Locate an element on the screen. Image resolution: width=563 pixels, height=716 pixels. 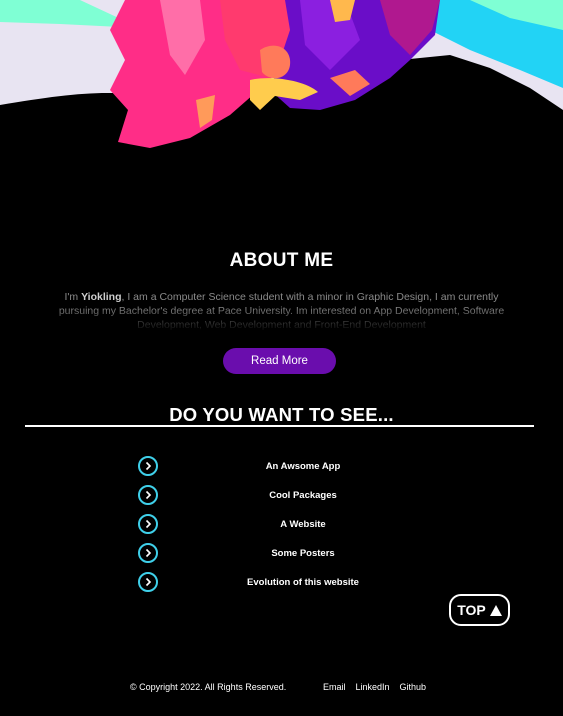
back-to-top-button: TOP is located at coordinates (479, 610).